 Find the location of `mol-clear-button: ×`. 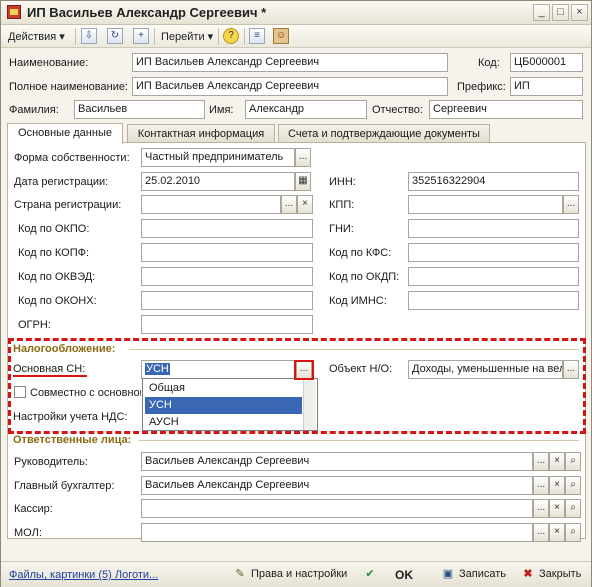

mol-clear-button: × is located at coordinates (557, 532).